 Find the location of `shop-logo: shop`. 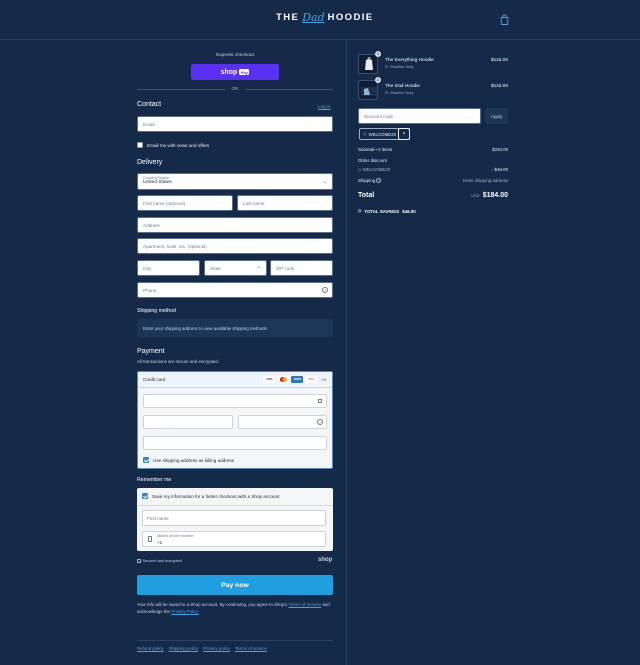

shop-logo: shop is located at coordinates (325, 560).